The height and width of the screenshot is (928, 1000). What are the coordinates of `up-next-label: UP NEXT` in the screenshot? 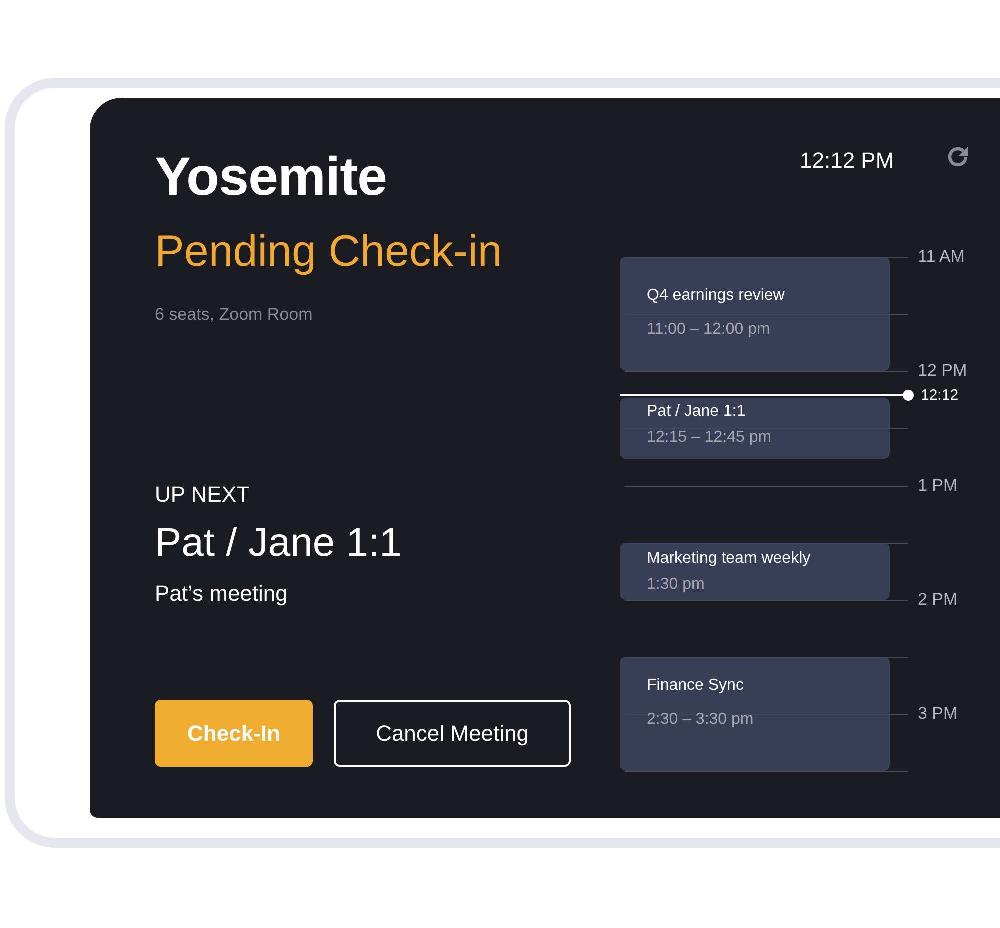 It's located at (203, 494).